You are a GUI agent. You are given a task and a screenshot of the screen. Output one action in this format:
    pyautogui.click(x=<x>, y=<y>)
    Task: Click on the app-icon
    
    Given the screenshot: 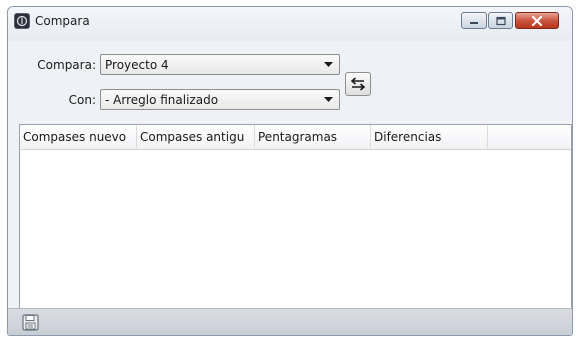 What is the action you would take?
    pyautogui.click(x=22, y=21)
    